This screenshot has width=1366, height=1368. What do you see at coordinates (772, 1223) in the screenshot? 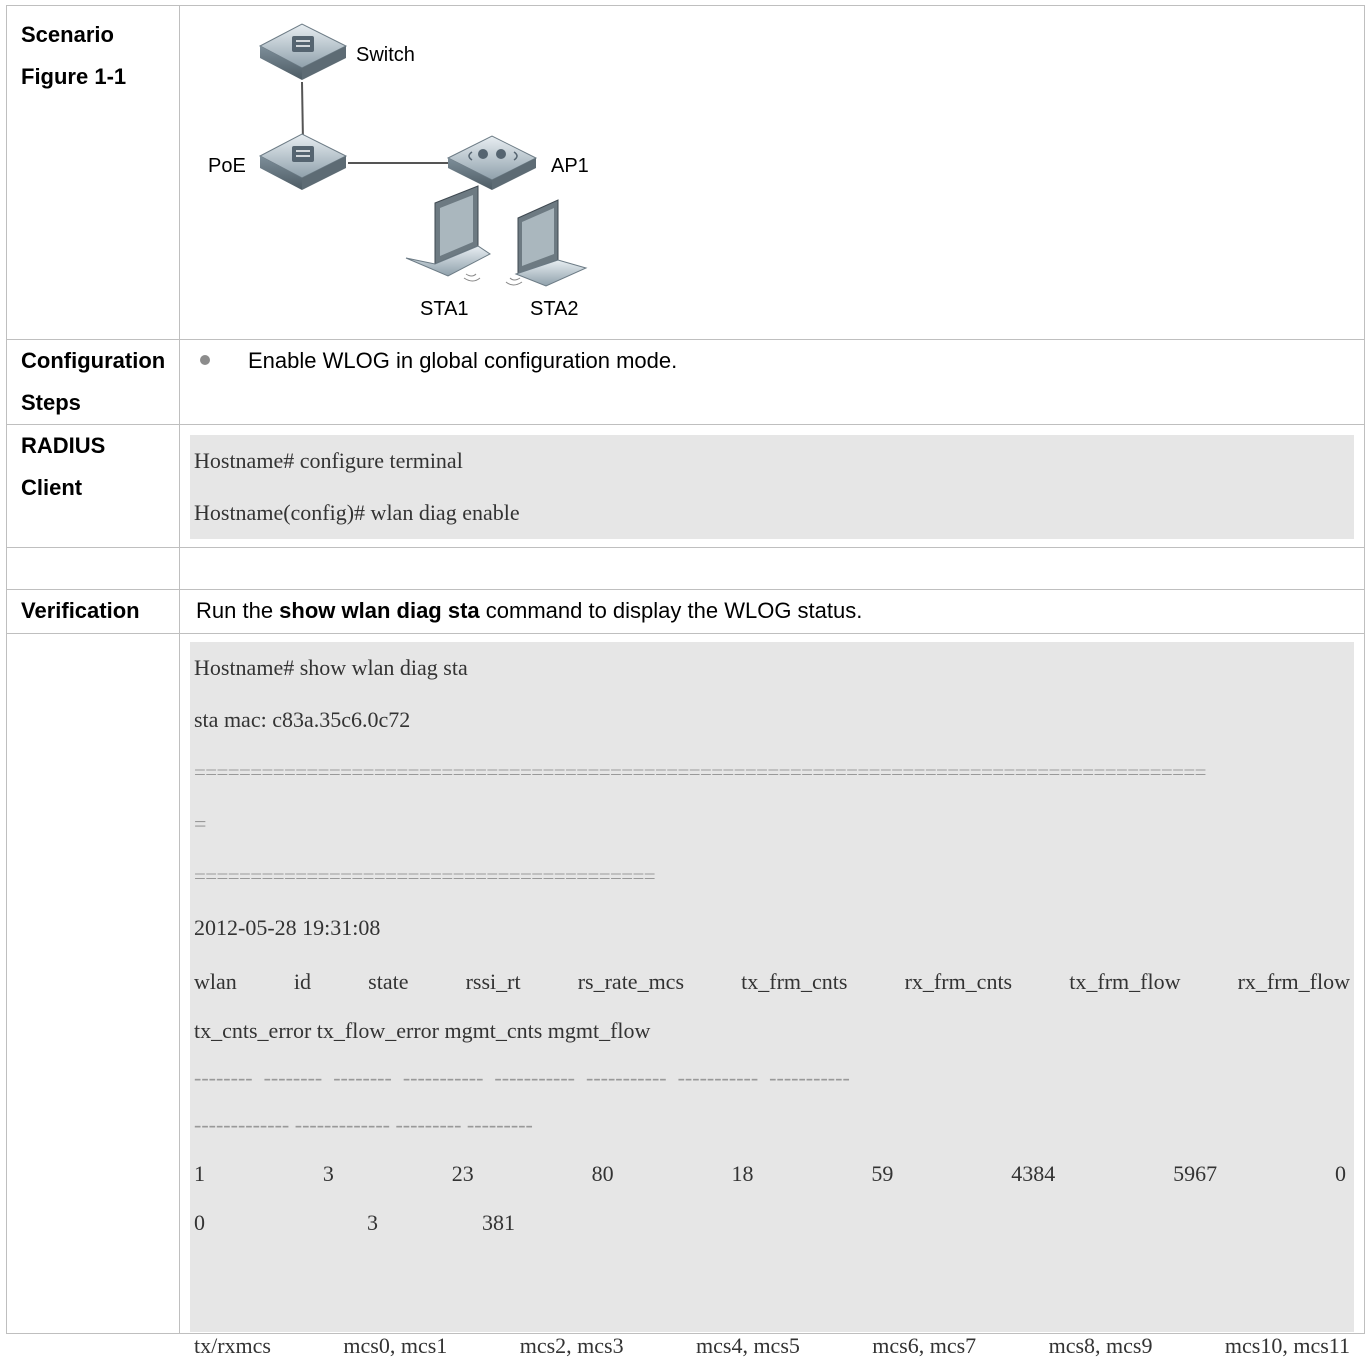
I see `value-row-2: 0 3 381` at bounding box center [772, 1223].